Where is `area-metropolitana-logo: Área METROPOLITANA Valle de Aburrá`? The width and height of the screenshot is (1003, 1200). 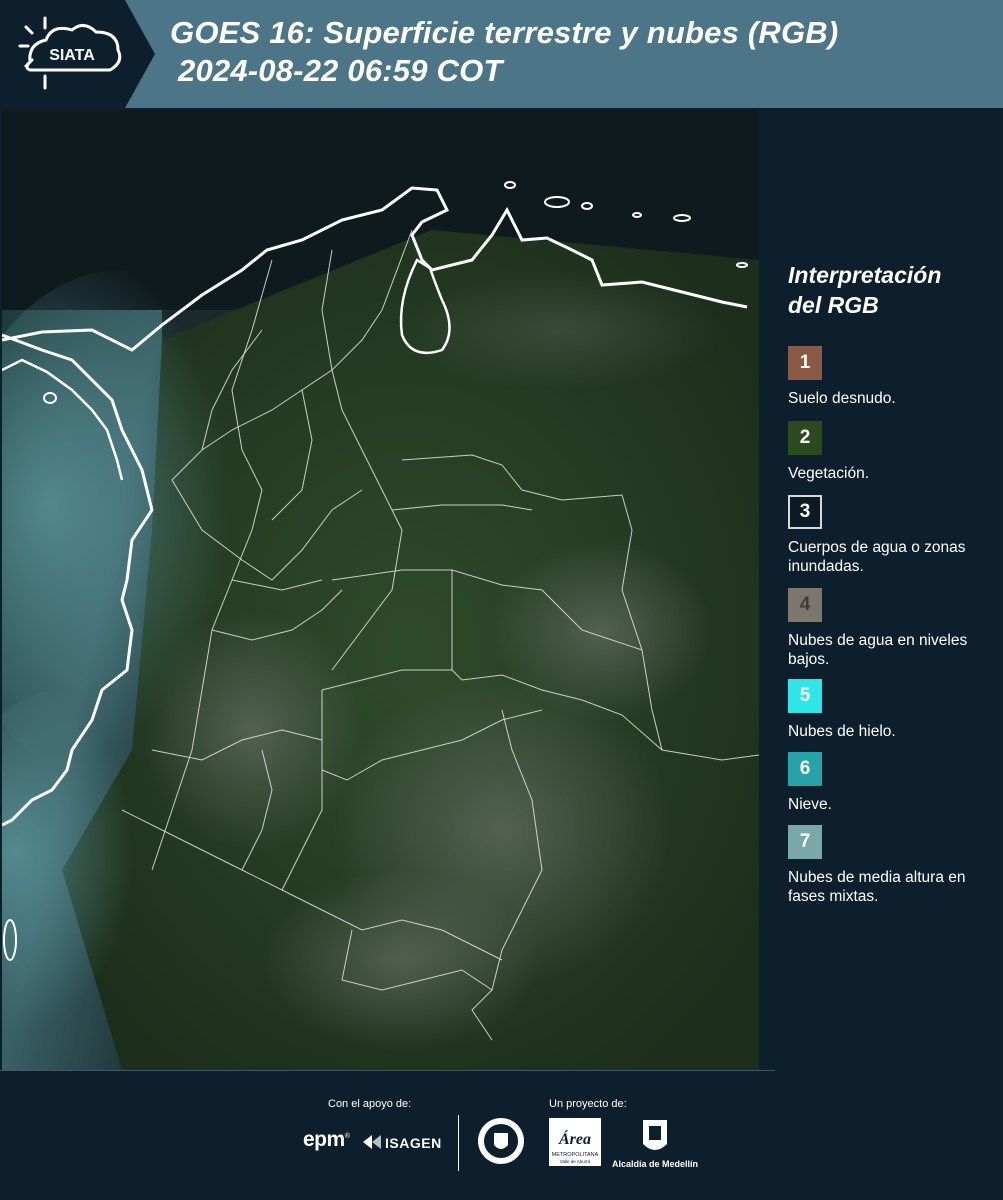 area-metropolitana-logo: Área METROPOLITANA Valle de Aburrá is located at coordinates (575, 1142).